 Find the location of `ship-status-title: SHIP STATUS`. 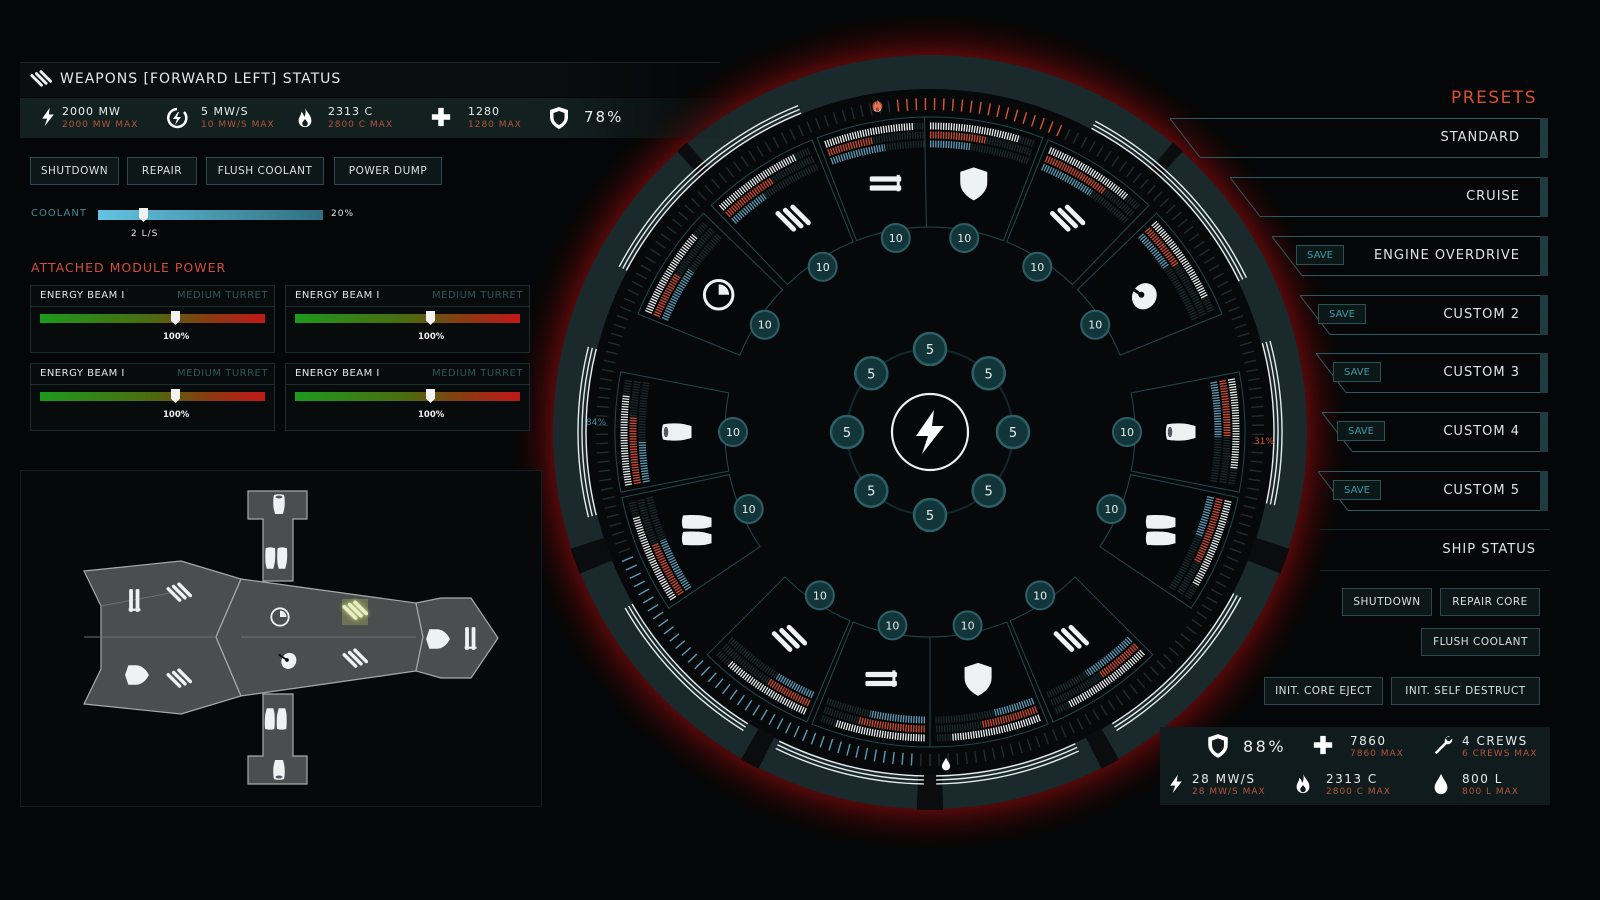

ship-status-title: SHIP STATUS is located at coordinates (1489, 549).